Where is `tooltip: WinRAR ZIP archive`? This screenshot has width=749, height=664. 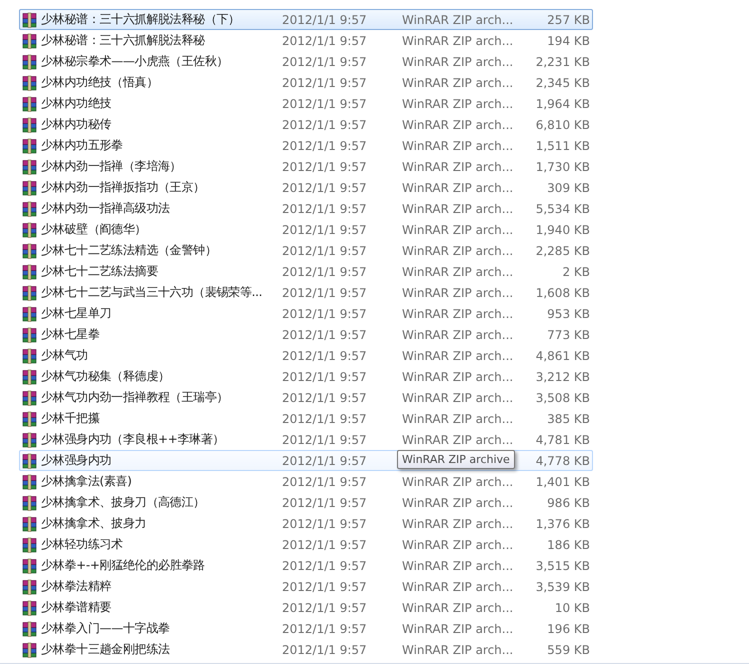 tooltip: WinRAR ZIP archive is located at coordinates (456, 459).